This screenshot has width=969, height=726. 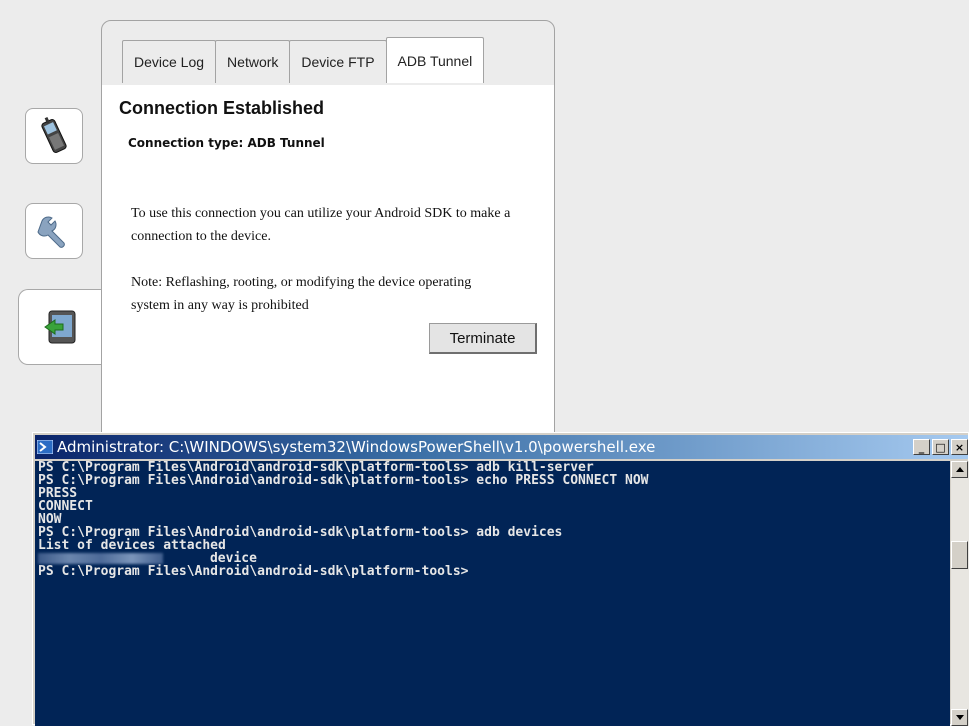 What do you see at coordinates (58, 493) in the screenshot?
I see `console-line: PRESS` at bounding box center [58, 493].